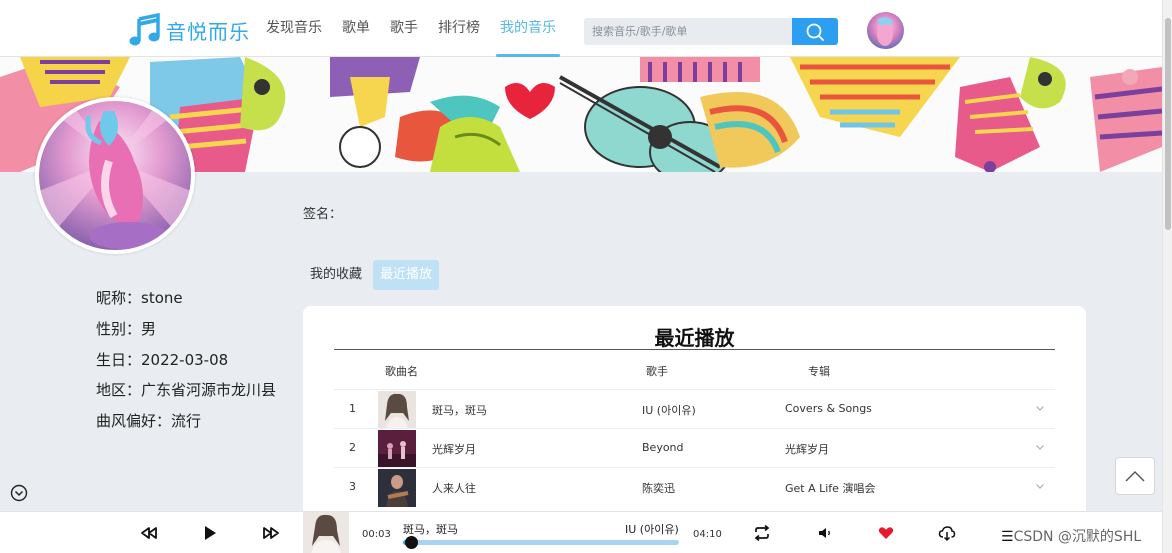 This screenshot has height=553, width=1172. What do you see at coordinates (1168, 124) in the screenshot?
I see `scrollbar-thumb` at bounding box center [1168, 124].